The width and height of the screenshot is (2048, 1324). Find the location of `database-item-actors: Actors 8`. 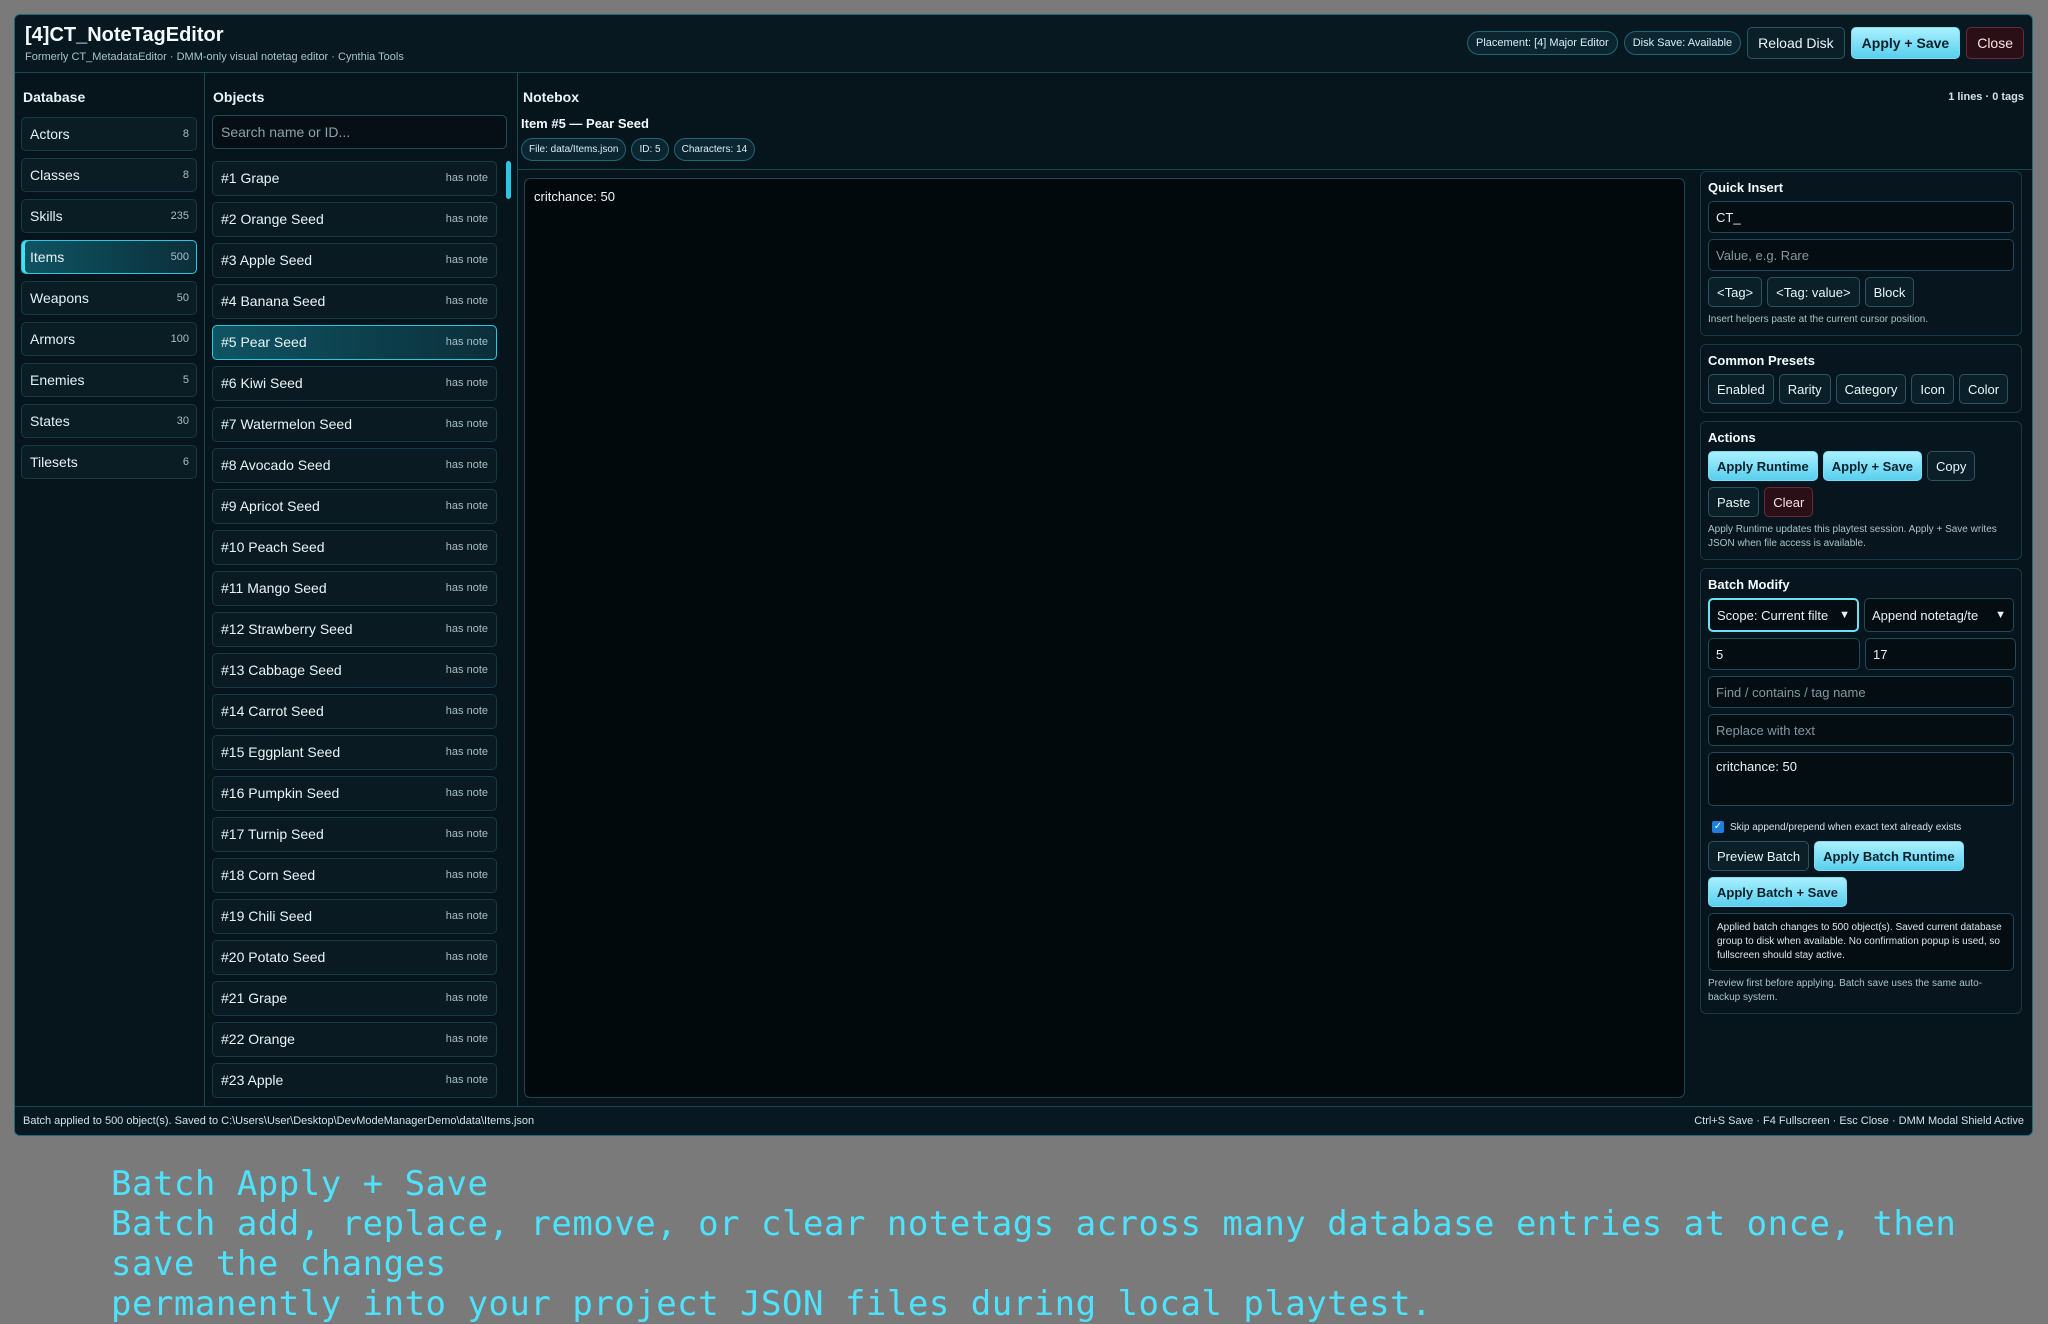

database-item-actors: Actors 8 is located at coordinates (109, 134).